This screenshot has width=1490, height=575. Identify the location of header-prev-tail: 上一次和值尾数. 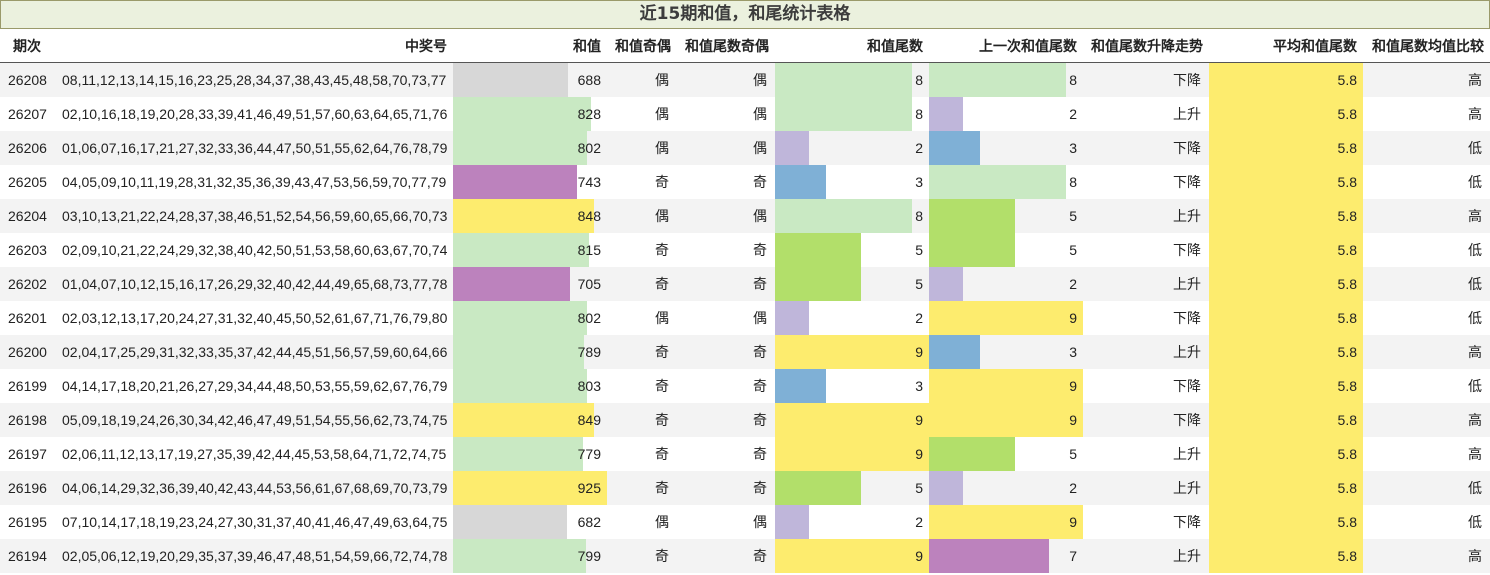
(1006, 46).